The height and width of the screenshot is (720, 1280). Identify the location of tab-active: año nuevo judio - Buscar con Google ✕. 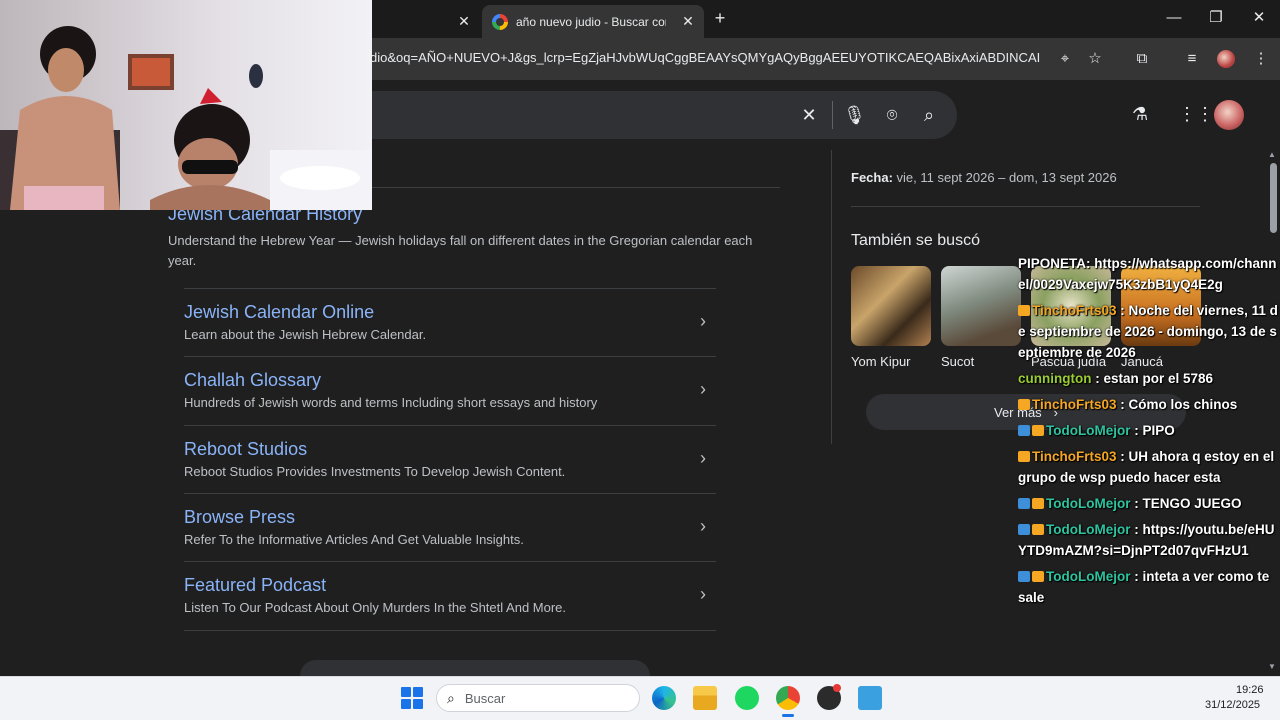
(593, 21).